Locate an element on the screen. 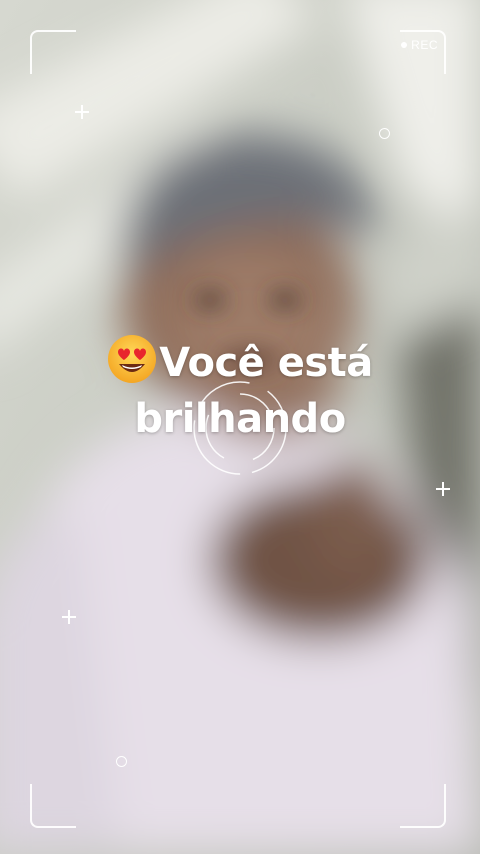 The image size is (480, 854). recording-label: REC is located at coordinates (424, 45).